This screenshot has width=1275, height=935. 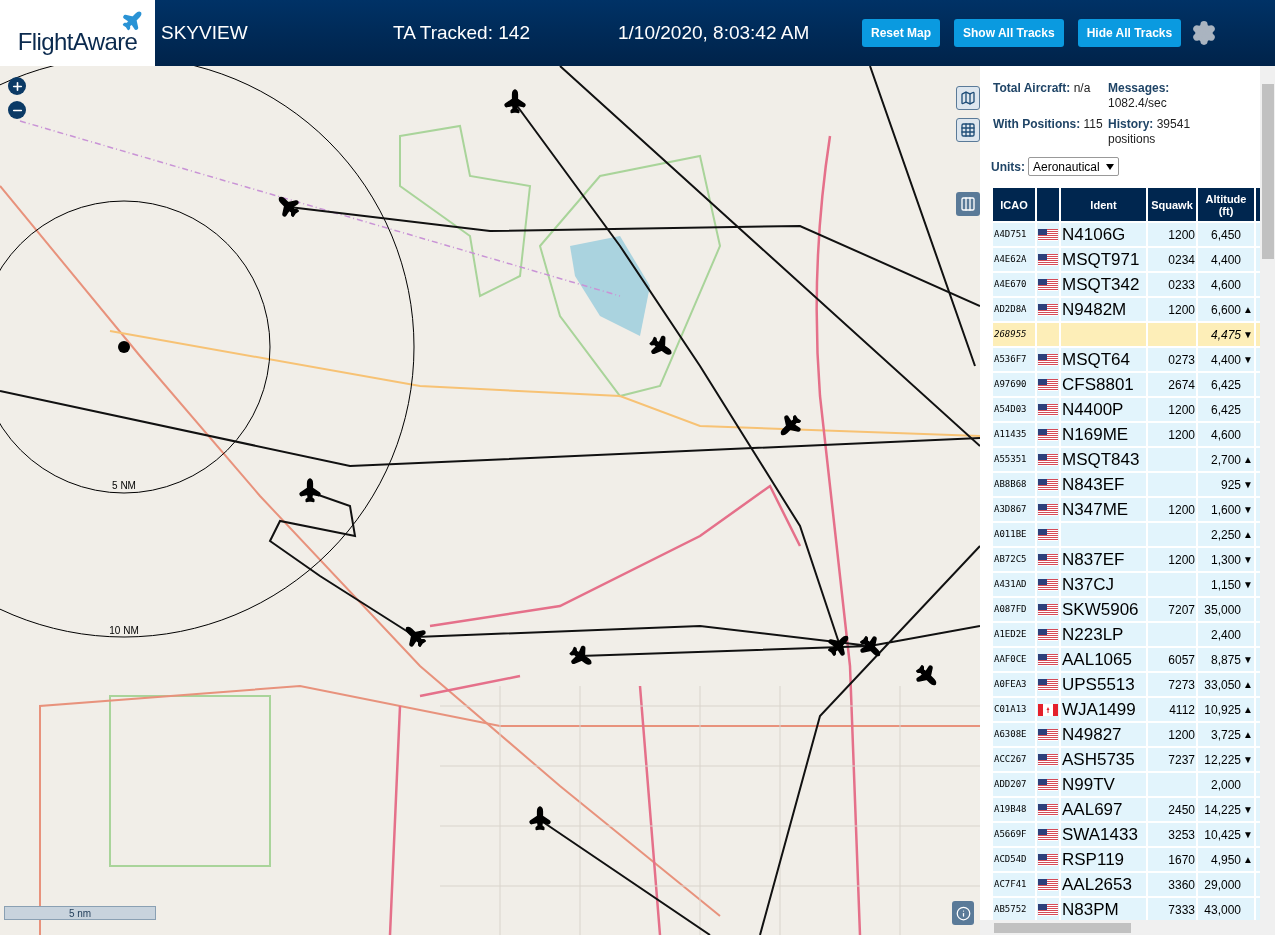 I want to click on table-cell: A3D867, so click(x=1014, y=509).